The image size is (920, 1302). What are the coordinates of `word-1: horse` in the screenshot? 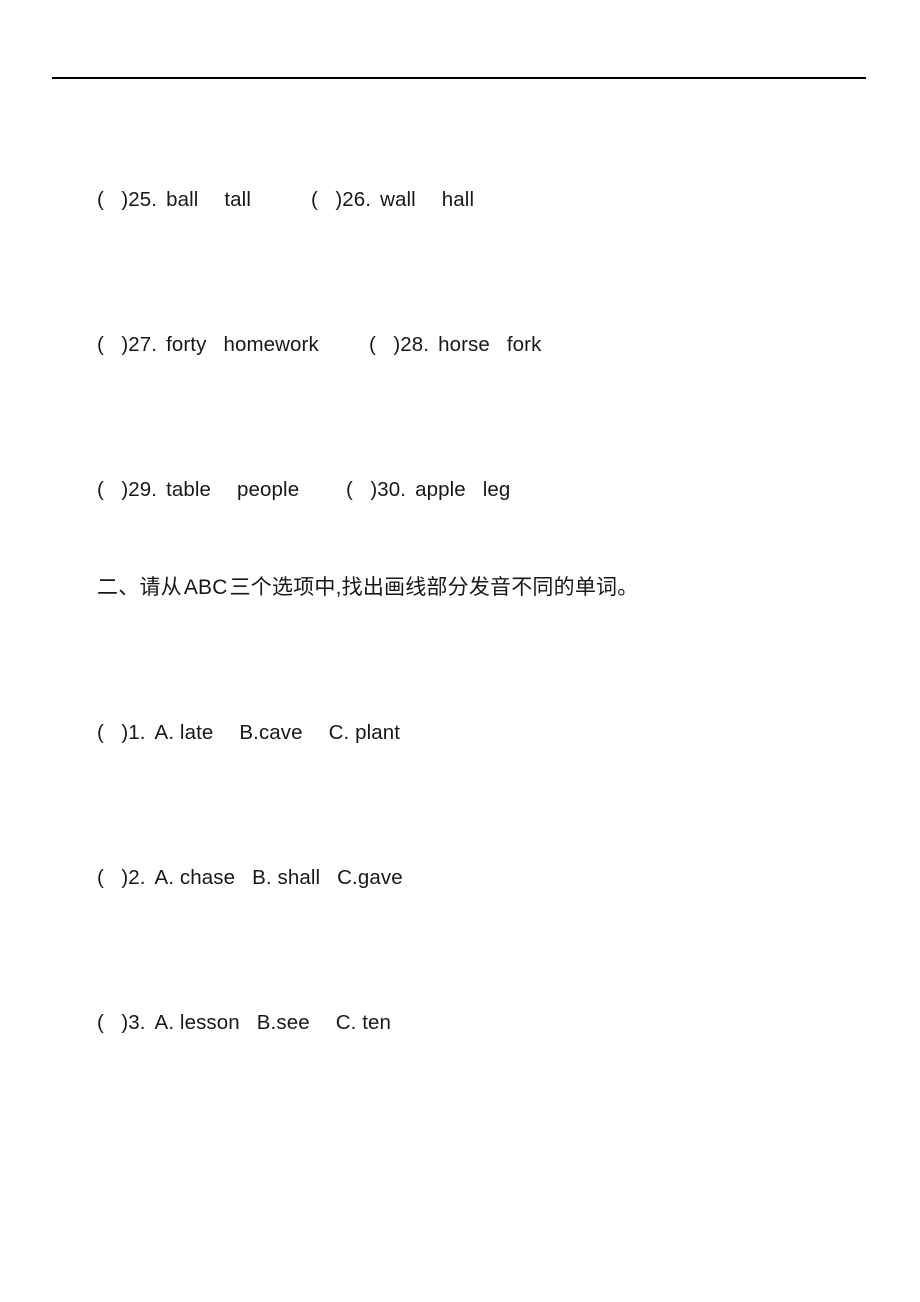 It's located at (464, 344).